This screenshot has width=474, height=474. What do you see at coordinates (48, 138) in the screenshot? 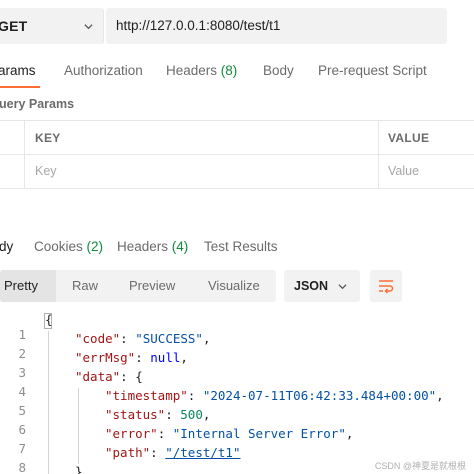
I see `column-header-key: KEY` at bounding box center [48, 138].